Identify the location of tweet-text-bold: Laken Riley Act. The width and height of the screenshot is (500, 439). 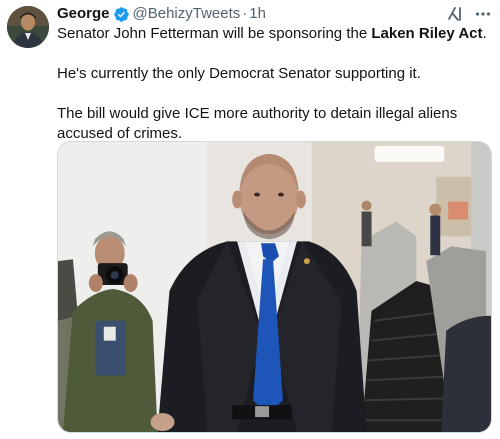
(427, 33).